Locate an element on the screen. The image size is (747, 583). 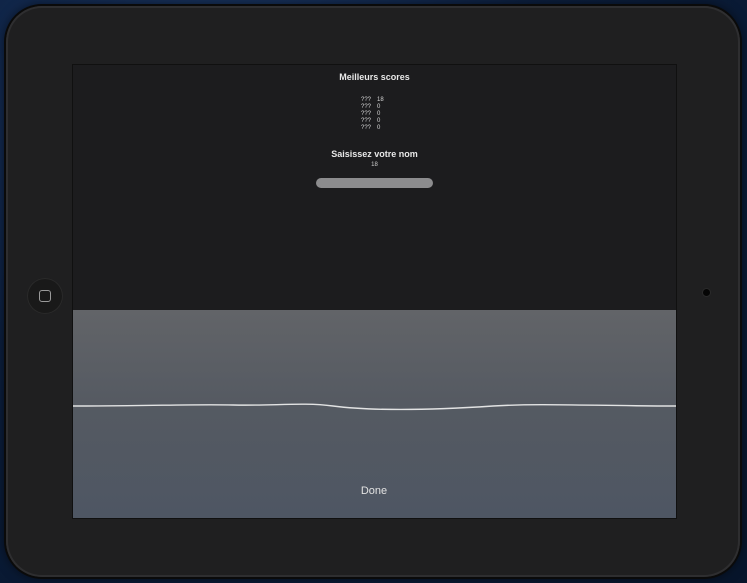
camera-icon is located at coordinates (706, 292).